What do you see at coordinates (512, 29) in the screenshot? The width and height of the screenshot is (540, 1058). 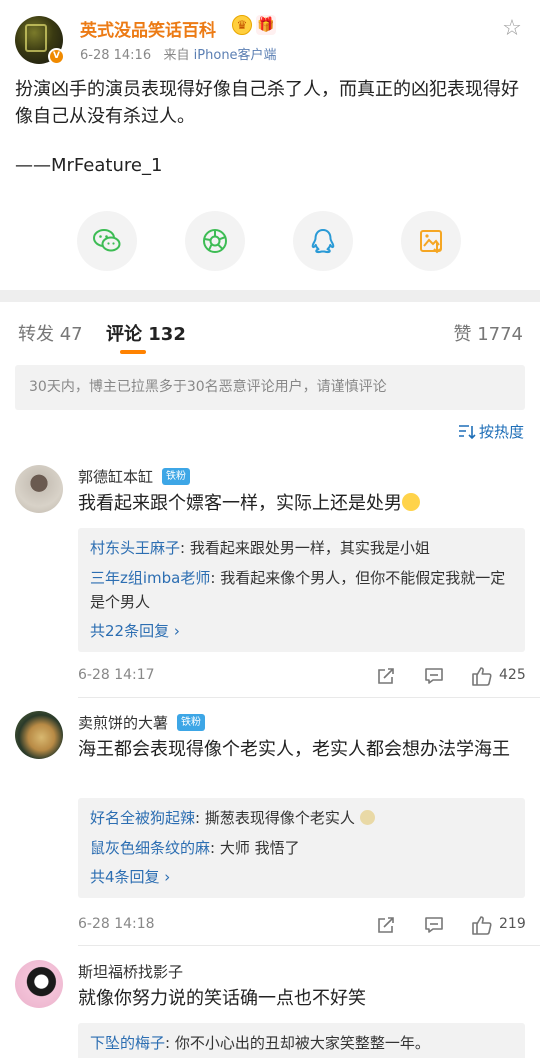 I see `favorite-star-icon: ☆` at bounding box center [512, 29].